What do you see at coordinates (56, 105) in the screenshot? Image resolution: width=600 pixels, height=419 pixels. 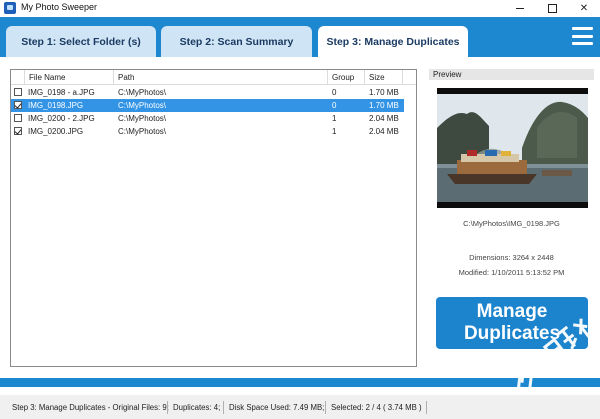 I see `file-name-cell: IMG_0198.JPG` at bounding box center [56, 105].